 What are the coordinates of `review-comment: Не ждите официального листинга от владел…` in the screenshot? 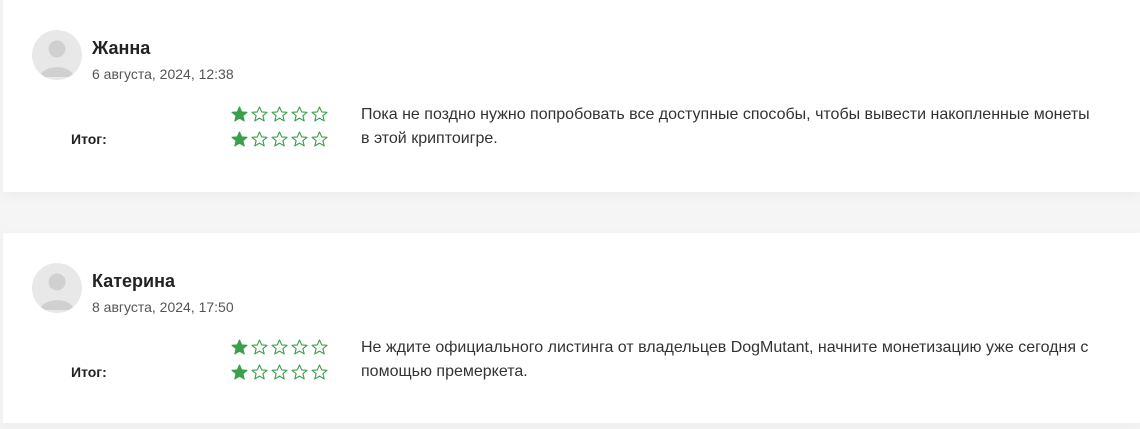 It's located at (725, 359).